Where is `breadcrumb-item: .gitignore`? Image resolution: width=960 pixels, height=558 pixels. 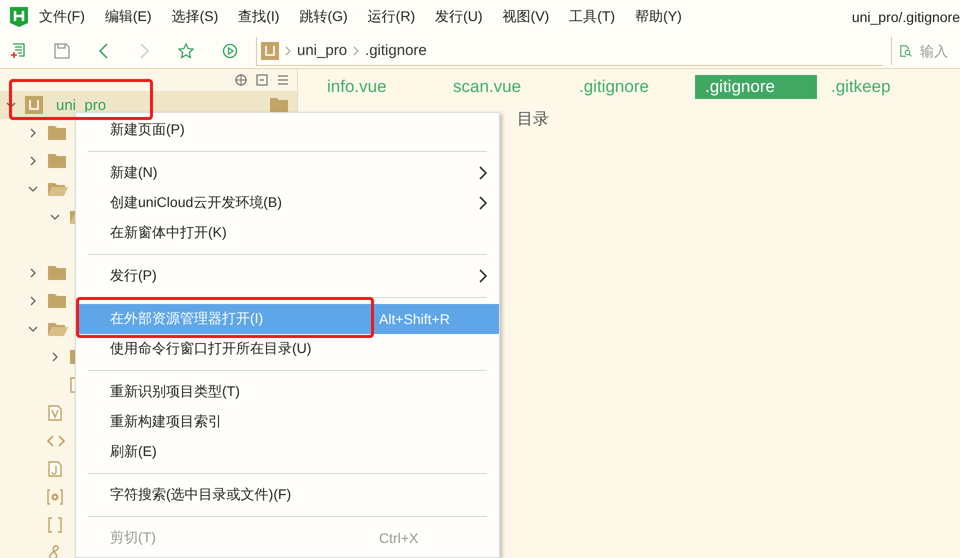
breadcrumb-item: .gitignore is located at coordinates (396, 50).